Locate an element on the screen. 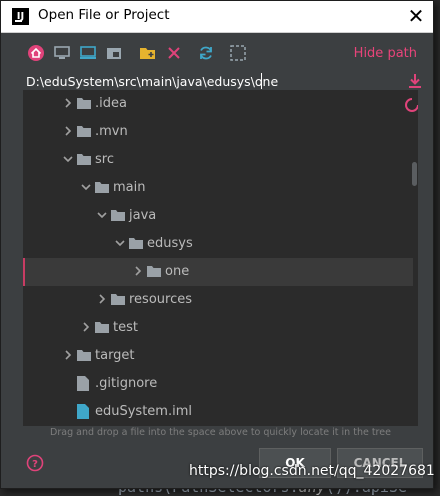 The height and width of the screenshot is (496, 440). tree-scrollbar is located at coordinates (414, 174).